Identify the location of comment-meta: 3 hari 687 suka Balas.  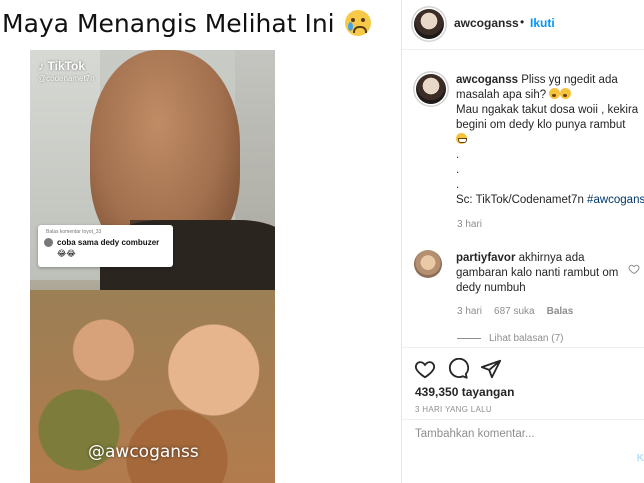
(515, 311).